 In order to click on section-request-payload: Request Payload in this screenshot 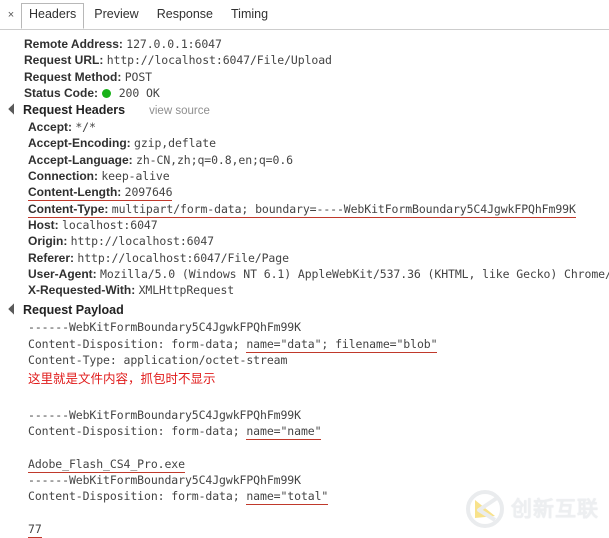, I will do `click(304, 310)`.